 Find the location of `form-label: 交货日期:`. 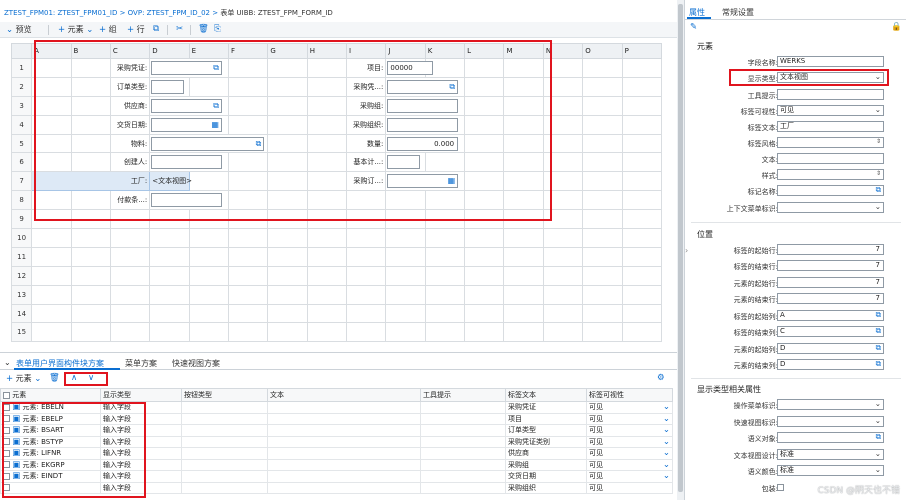

form-label: 交货日期: is located at coordinates (130, 124).